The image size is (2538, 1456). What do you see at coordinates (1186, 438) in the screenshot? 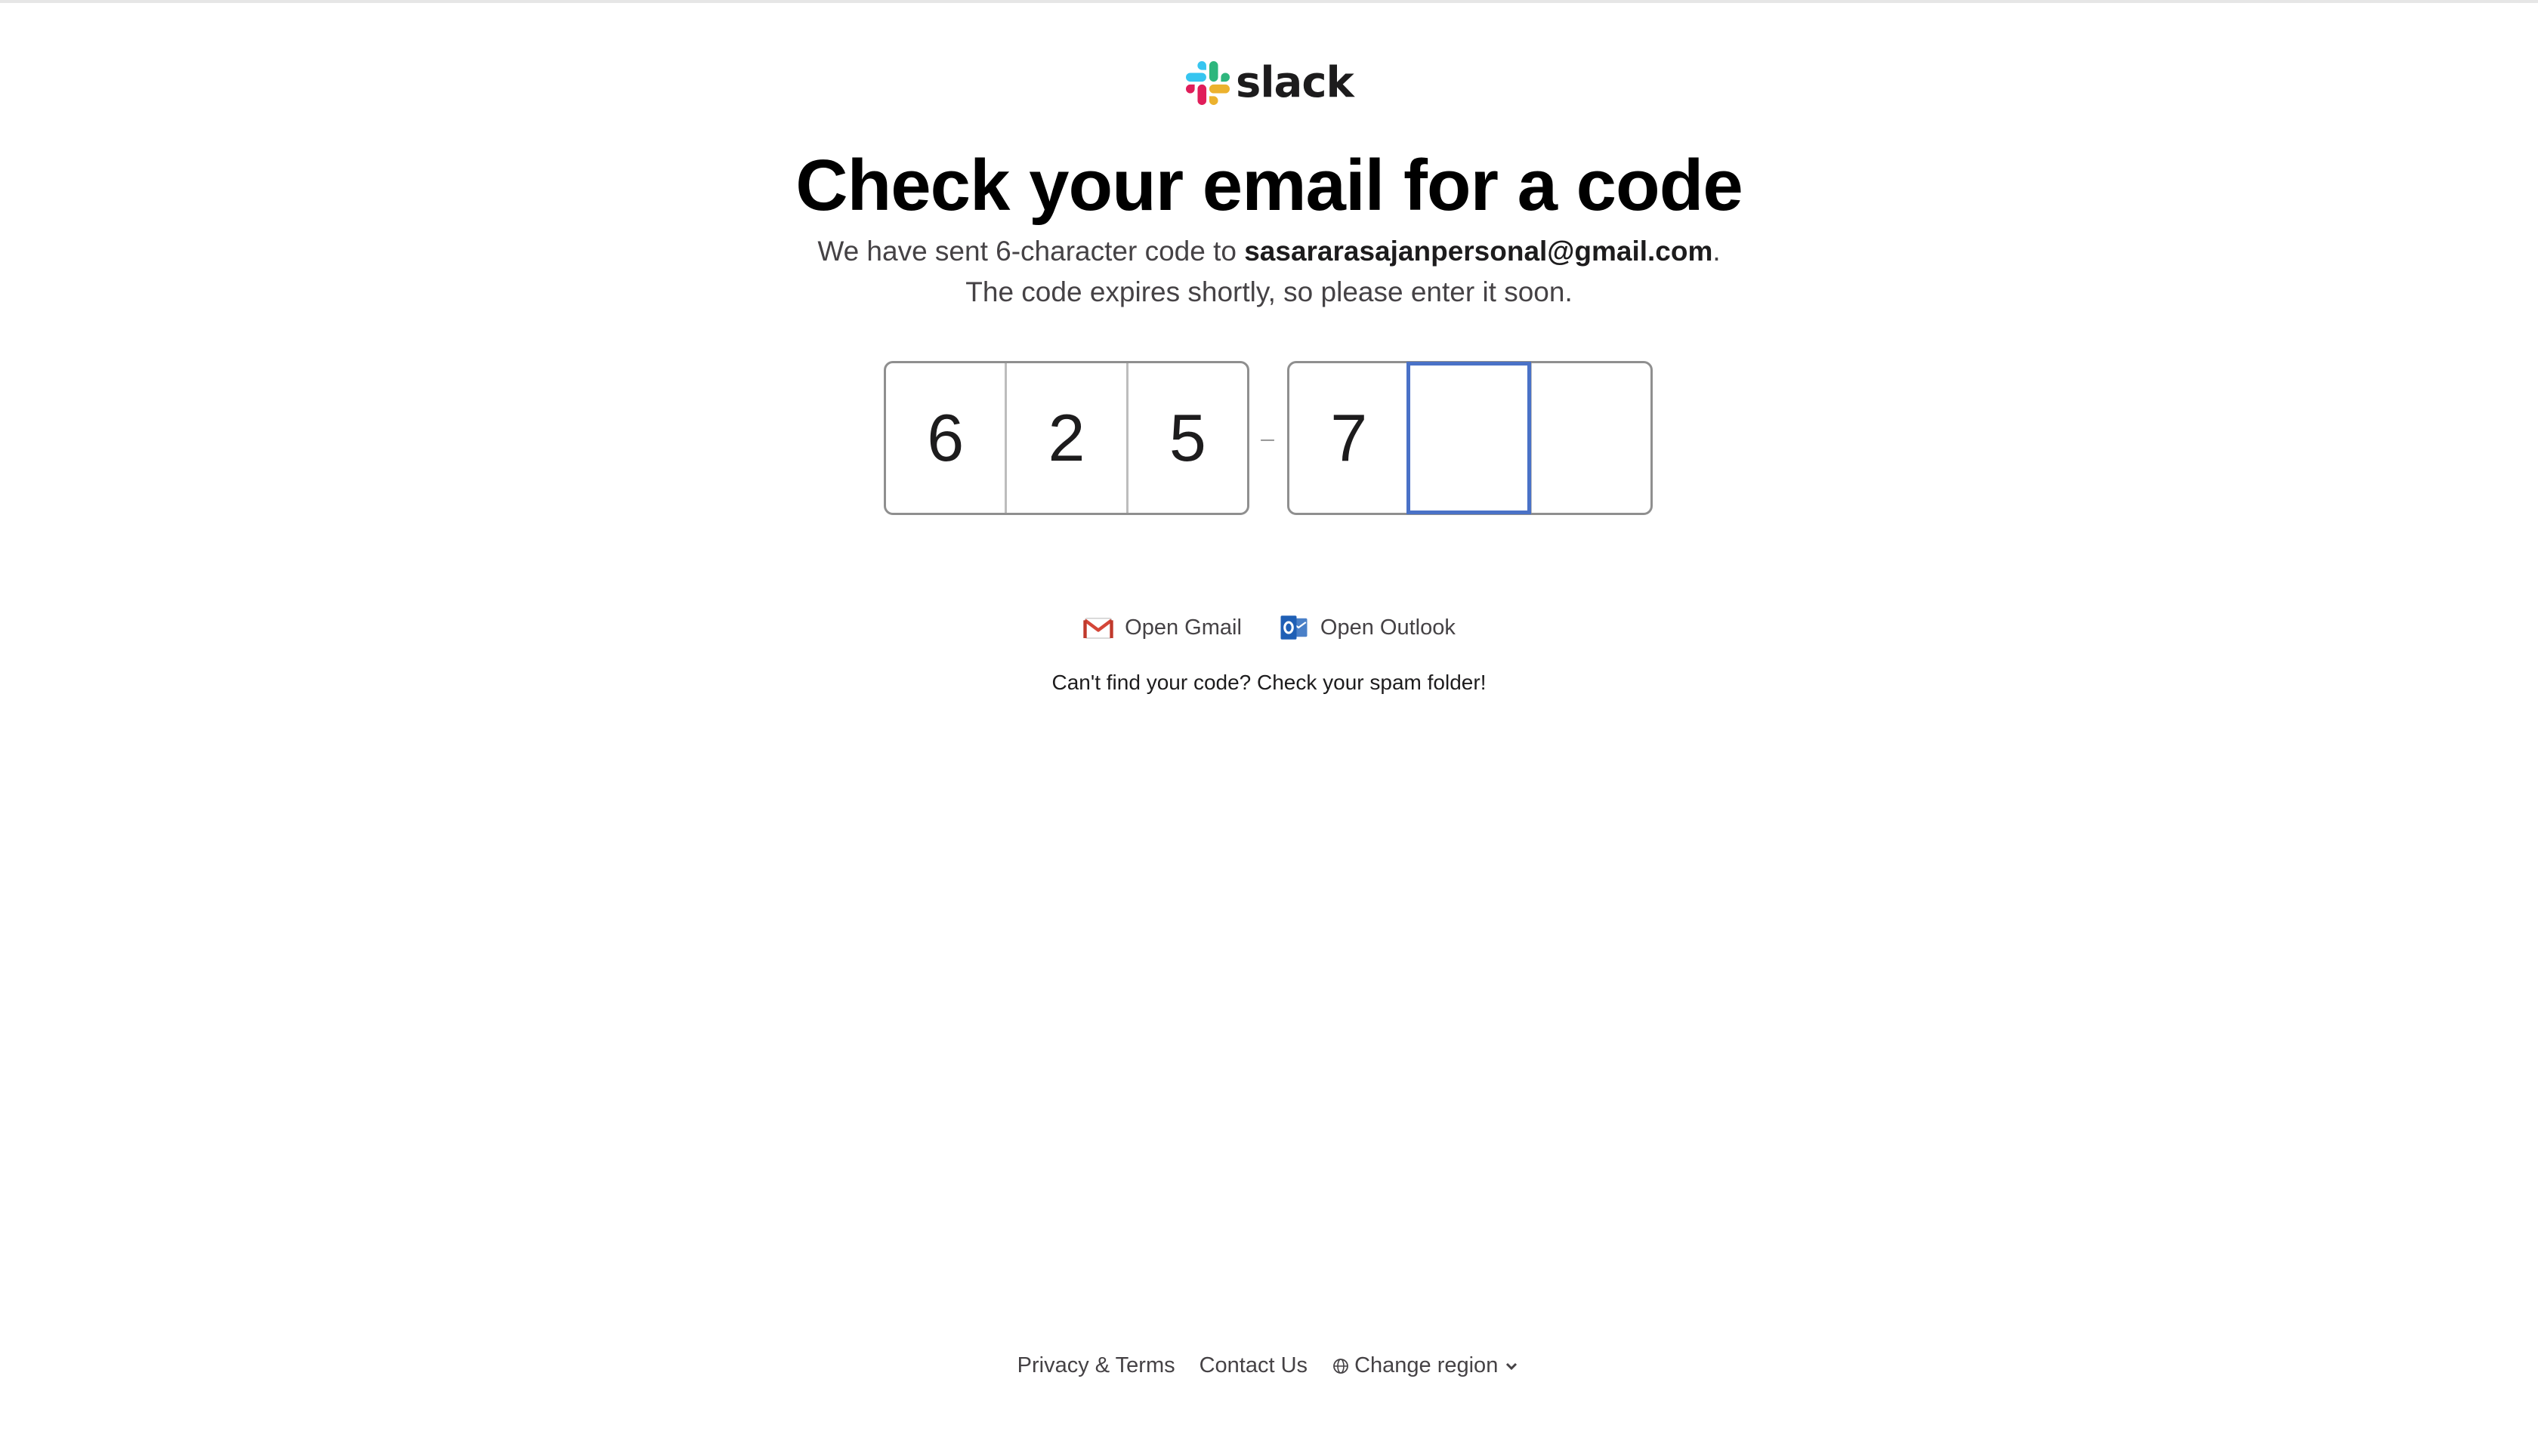
I see `code-digit-3: 5` at bounding box center [1186, 438].